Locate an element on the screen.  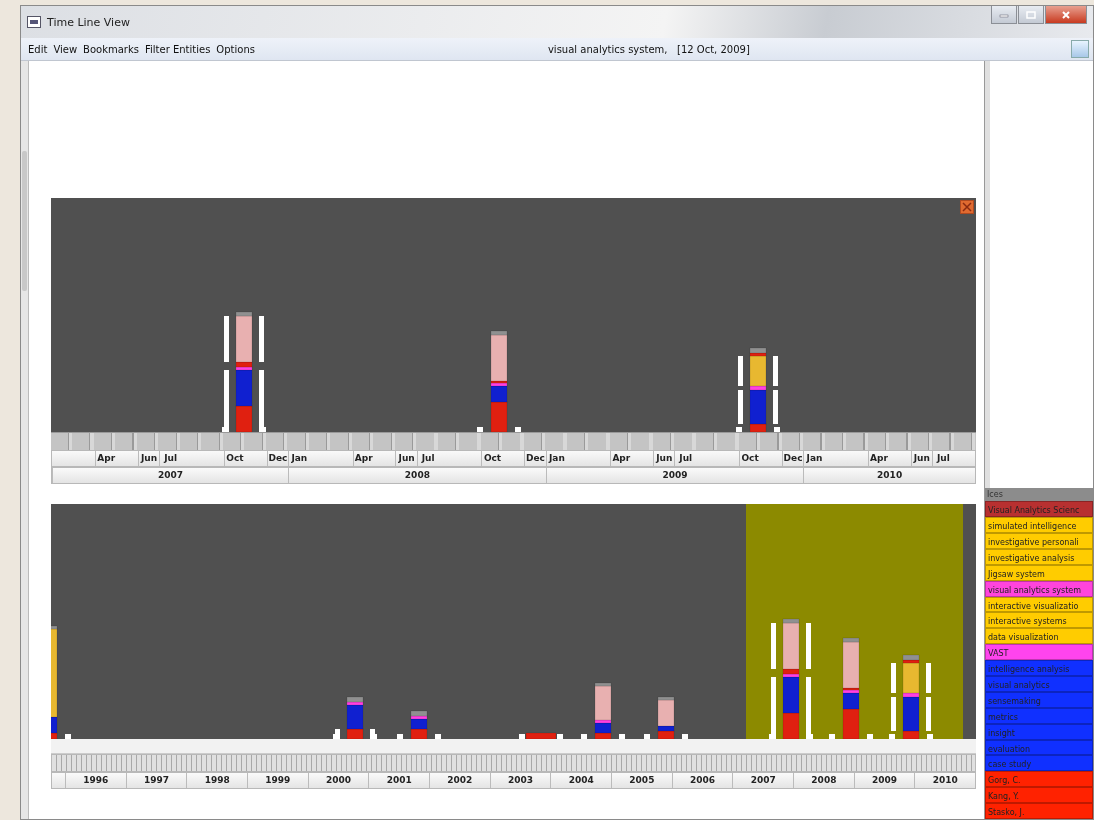
legend-item: Kang, Y. is located at coordinates (1039, 795).